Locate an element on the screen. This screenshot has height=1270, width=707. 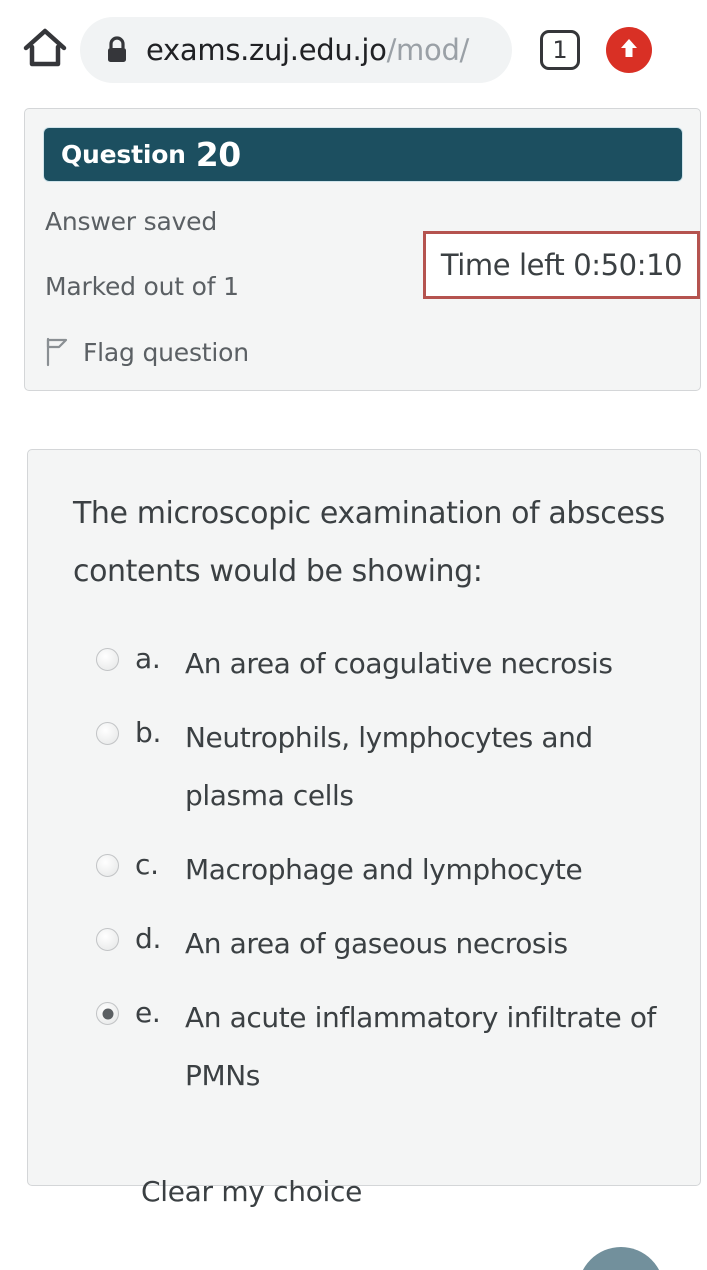
answer-letter-d: d. is located at coordinates (148, 938).